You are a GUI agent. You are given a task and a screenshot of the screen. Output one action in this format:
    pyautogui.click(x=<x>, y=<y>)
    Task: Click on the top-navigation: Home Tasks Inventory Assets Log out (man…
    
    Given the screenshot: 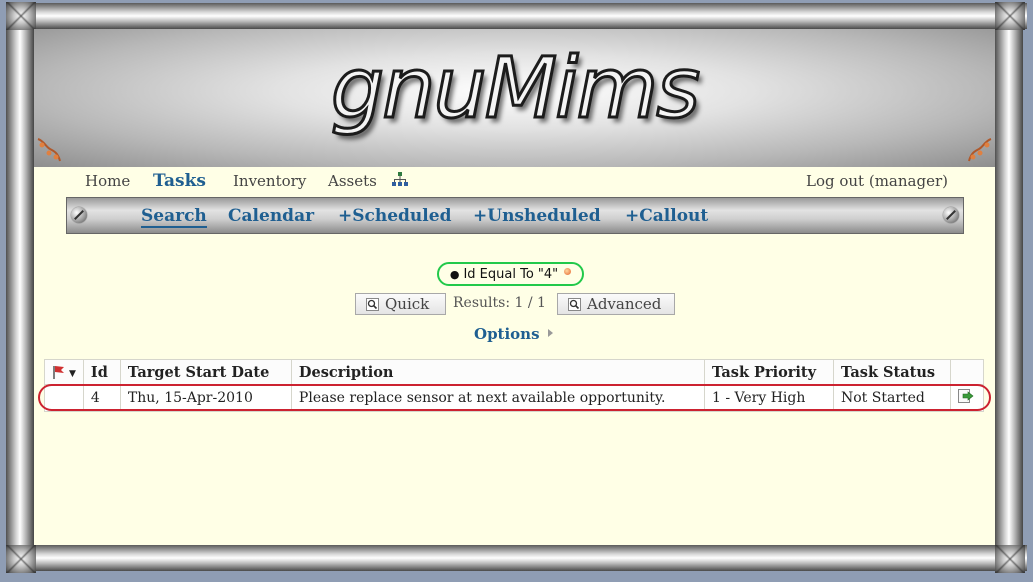 What is the action you would take?
    pyautogui.click(x=514, y=182)
    